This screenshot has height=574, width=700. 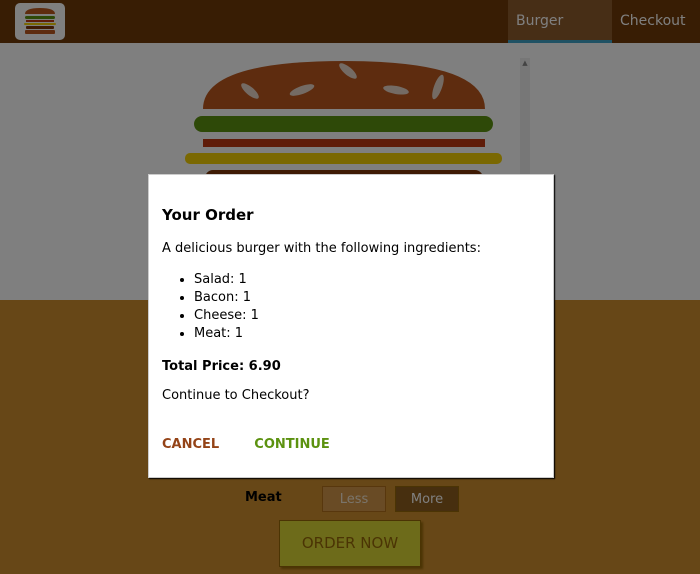 I want to click on modal-title: Your Order, so click(x=208, y=215).